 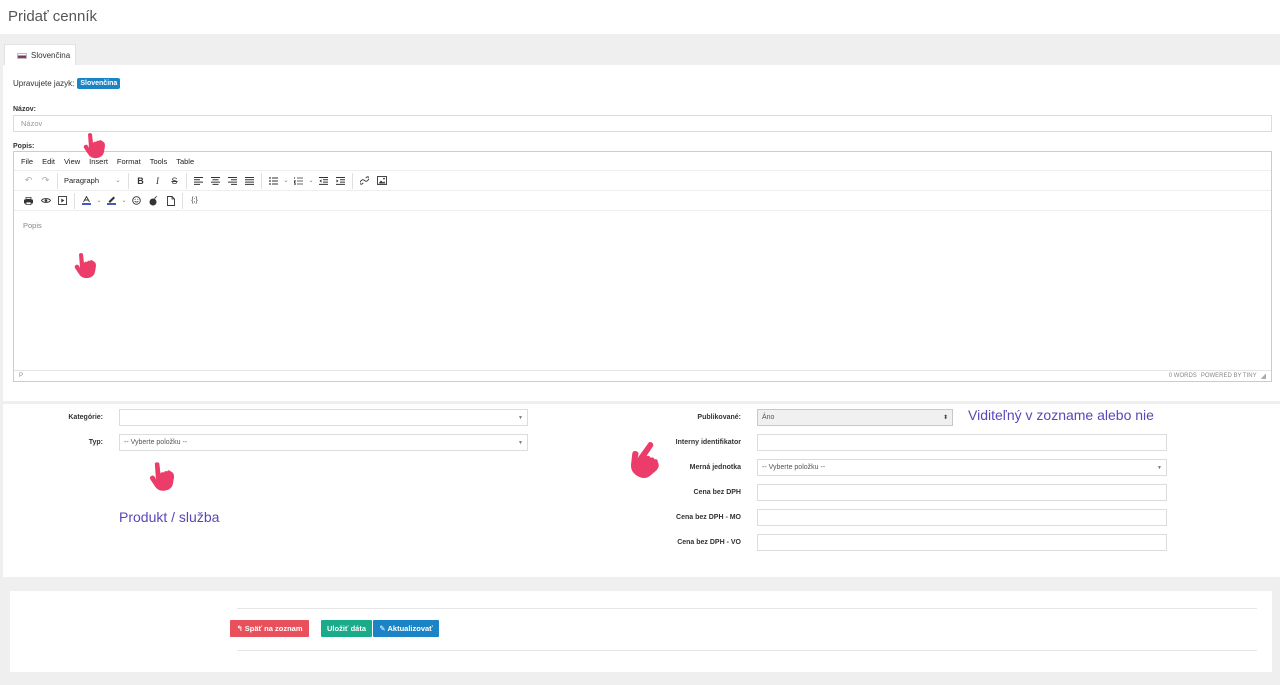 I want to click on block-format-value: Paragraph, so click(x=82, y=180).